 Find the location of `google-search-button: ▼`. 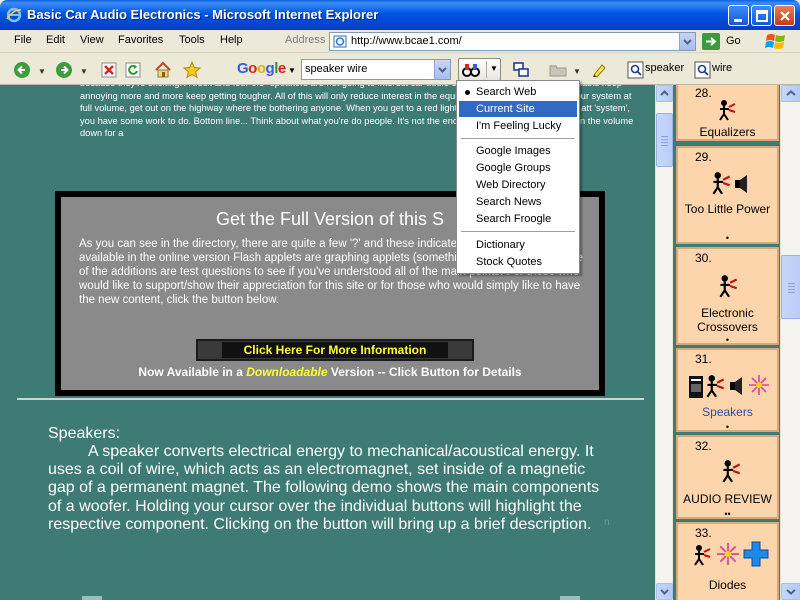

google-search-button: ▼ is located at coordinates (479, 69).